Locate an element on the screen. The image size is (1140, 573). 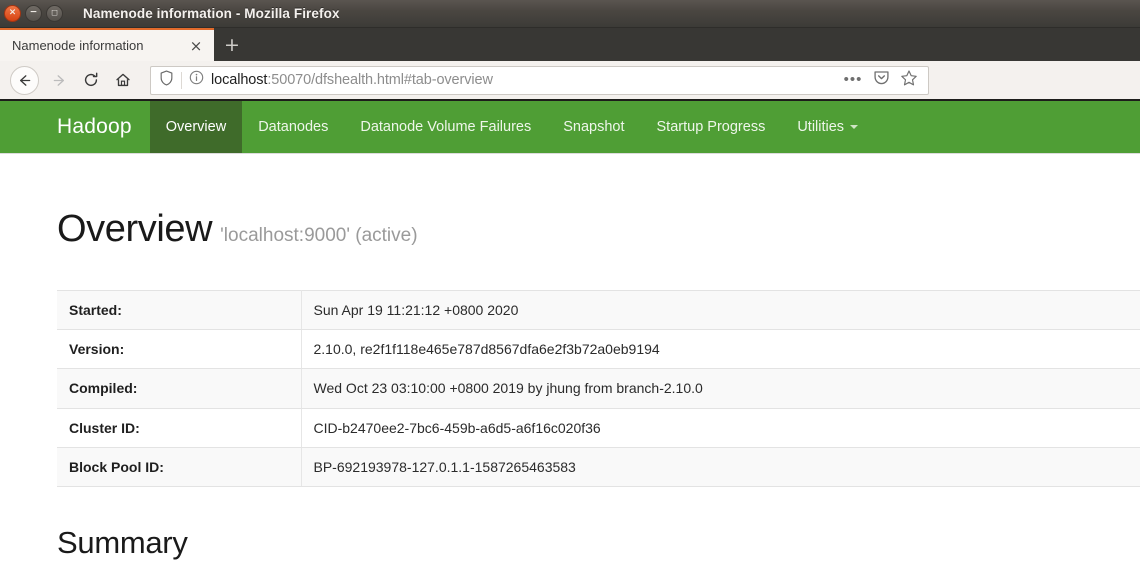
page-actions-button: ••• is located at coordinates (853, 80).